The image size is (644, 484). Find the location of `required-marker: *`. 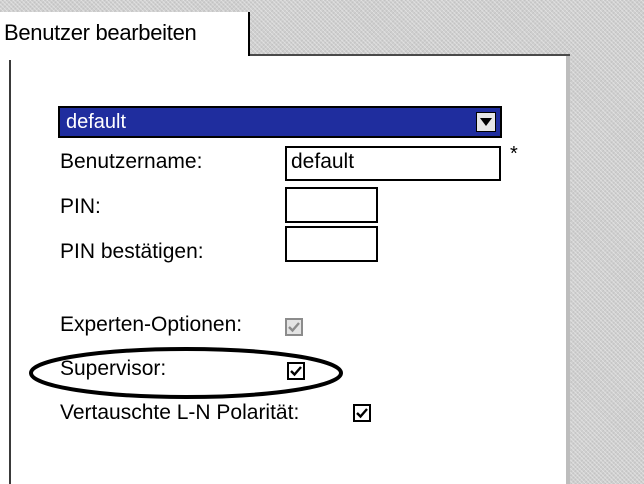

required-marker: * is located at coordinates (514, 154).